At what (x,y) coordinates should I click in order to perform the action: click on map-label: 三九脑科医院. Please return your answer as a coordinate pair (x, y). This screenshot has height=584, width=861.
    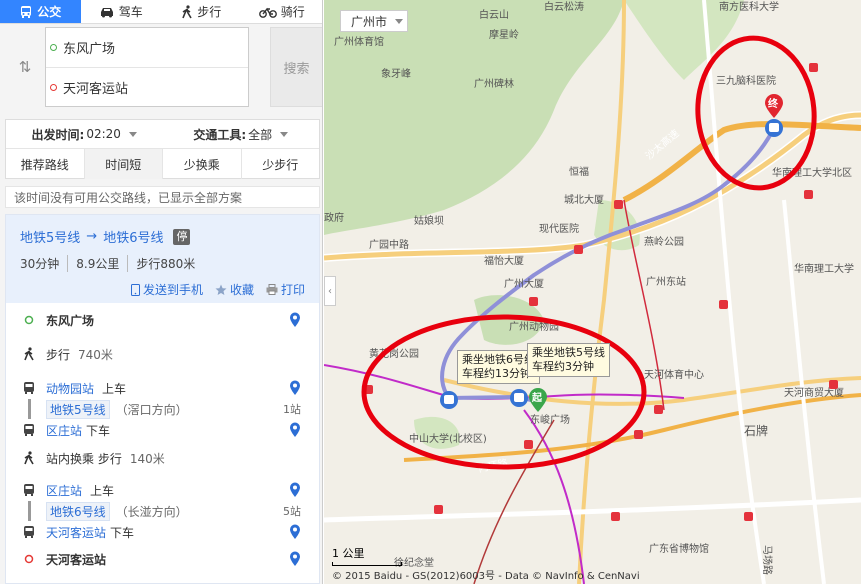
    Looking at the image, I should click on (746, 80).